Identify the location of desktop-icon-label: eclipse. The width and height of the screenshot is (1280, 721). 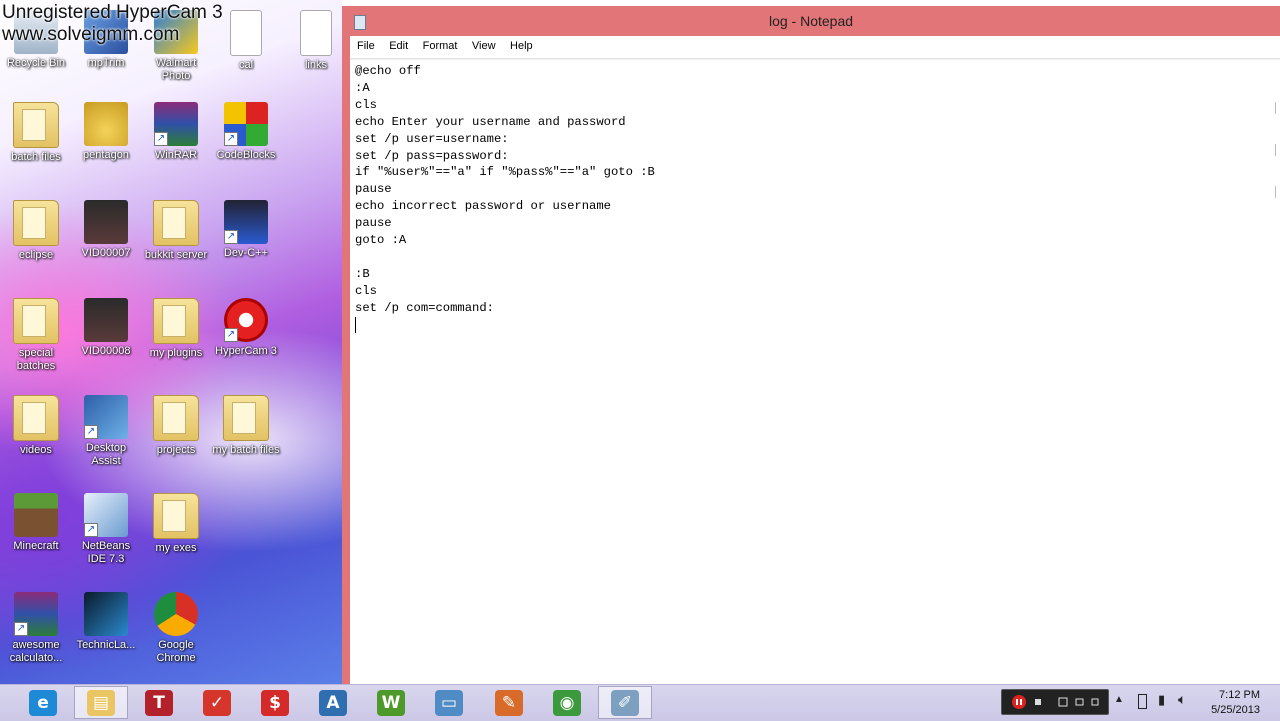
(36, 255).